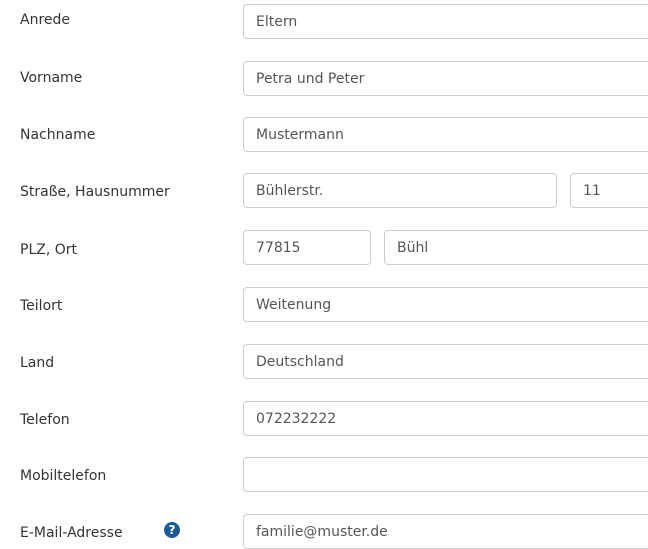 This screenshot has height=549, width=648. I want to click on street-label: Straße, Hausnummer, so click(95, 192).